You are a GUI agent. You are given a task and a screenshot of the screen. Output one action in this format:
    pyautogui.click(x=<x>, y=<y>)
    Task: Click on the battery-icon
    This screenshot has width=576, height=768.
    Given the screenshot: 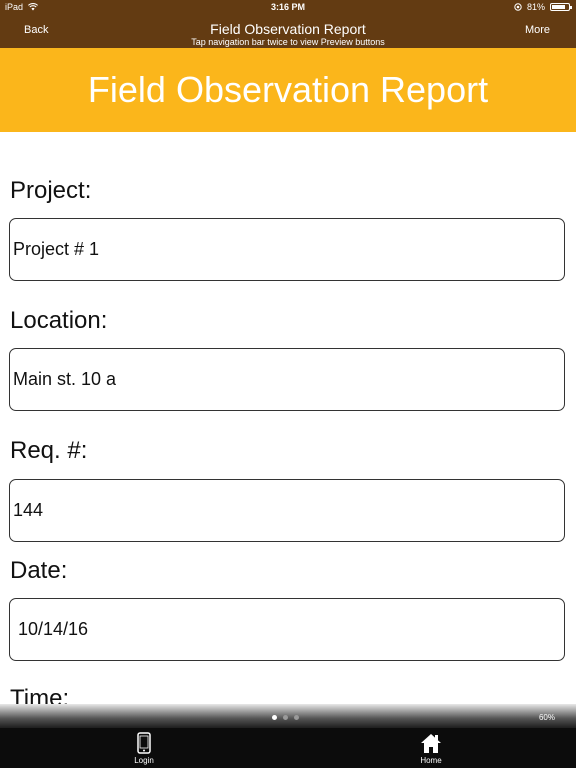 What is the action you would take?
    pyautogui.click(x=561, y=7)
    